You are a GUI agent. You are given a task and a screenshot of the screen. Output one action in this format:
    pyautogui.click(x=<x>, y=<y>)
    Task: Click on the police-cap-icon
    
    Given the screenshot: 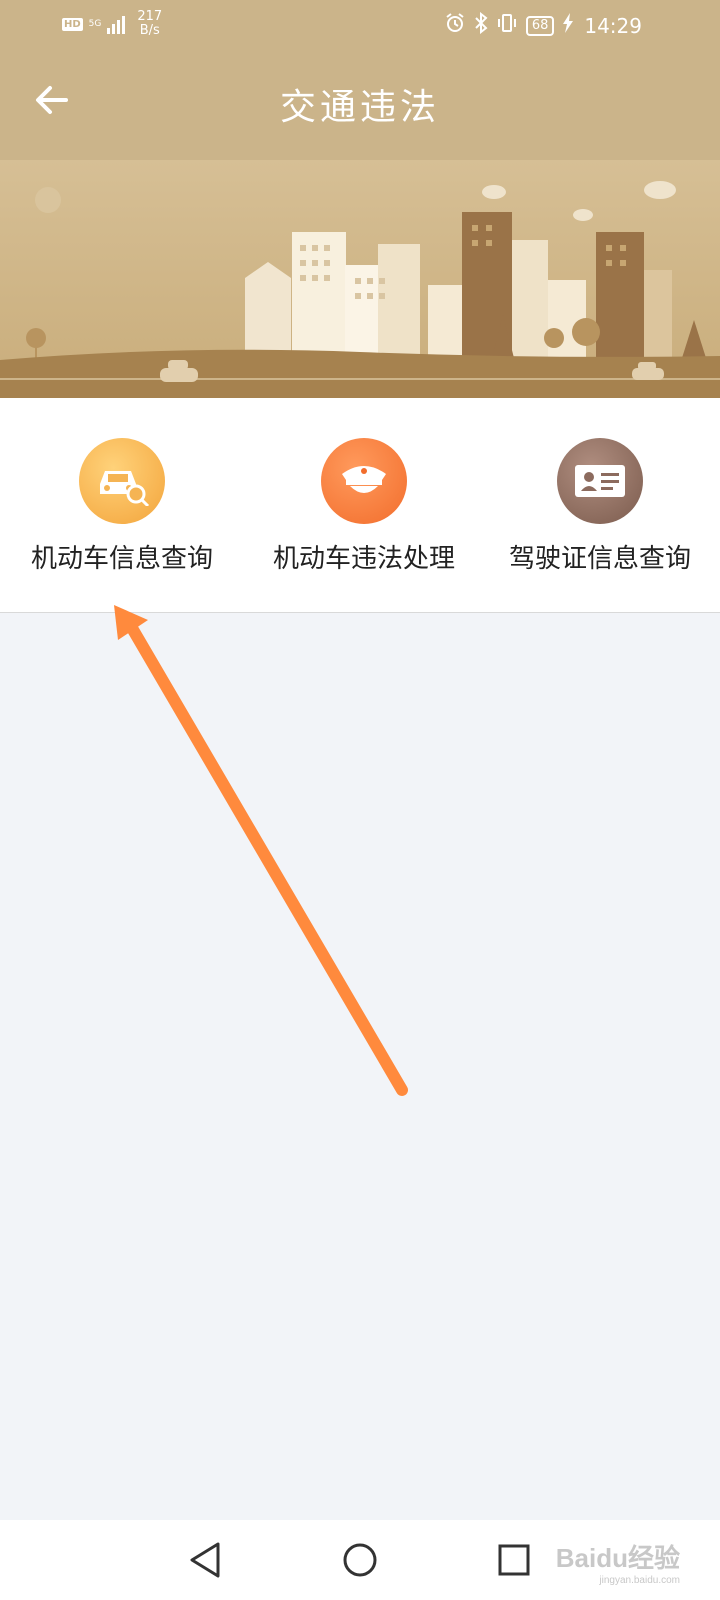 What is the action you would take?
    pyautogui.click(x=364, y=481)
    